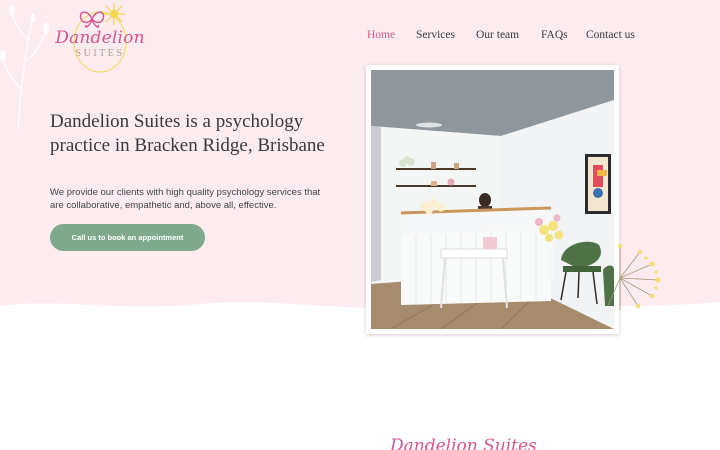  What do you see at coordinates (634, 277) in the screenshot?
I see `dandelion-decoration` at bounding box center [634, 277].